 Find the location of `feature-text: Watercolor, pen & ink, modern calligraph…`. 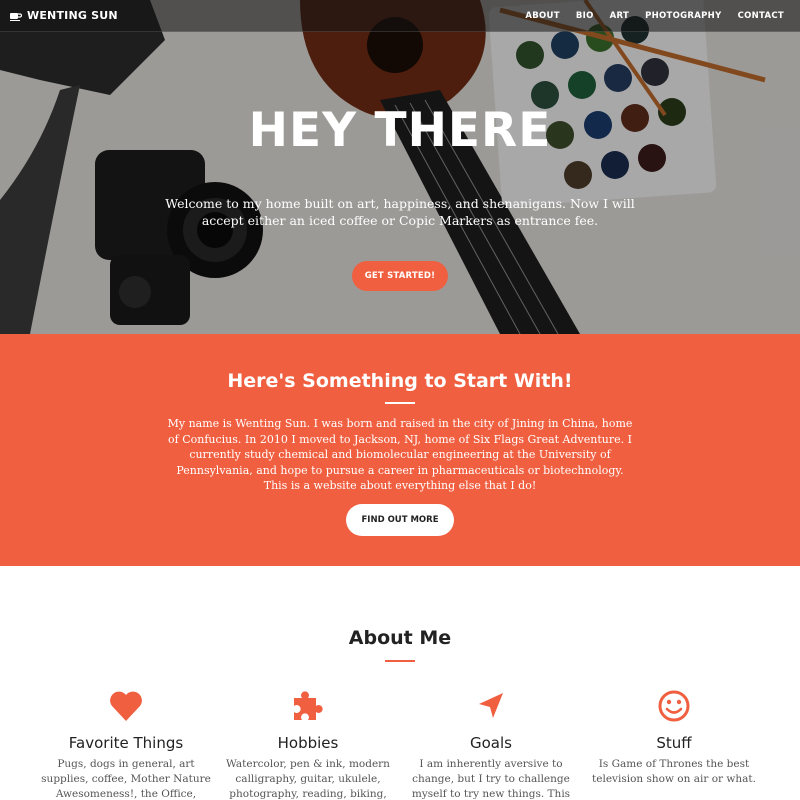

feature-text: Watercolor, pen & ink, modern calligraph… is located at coordinates (308, 779).